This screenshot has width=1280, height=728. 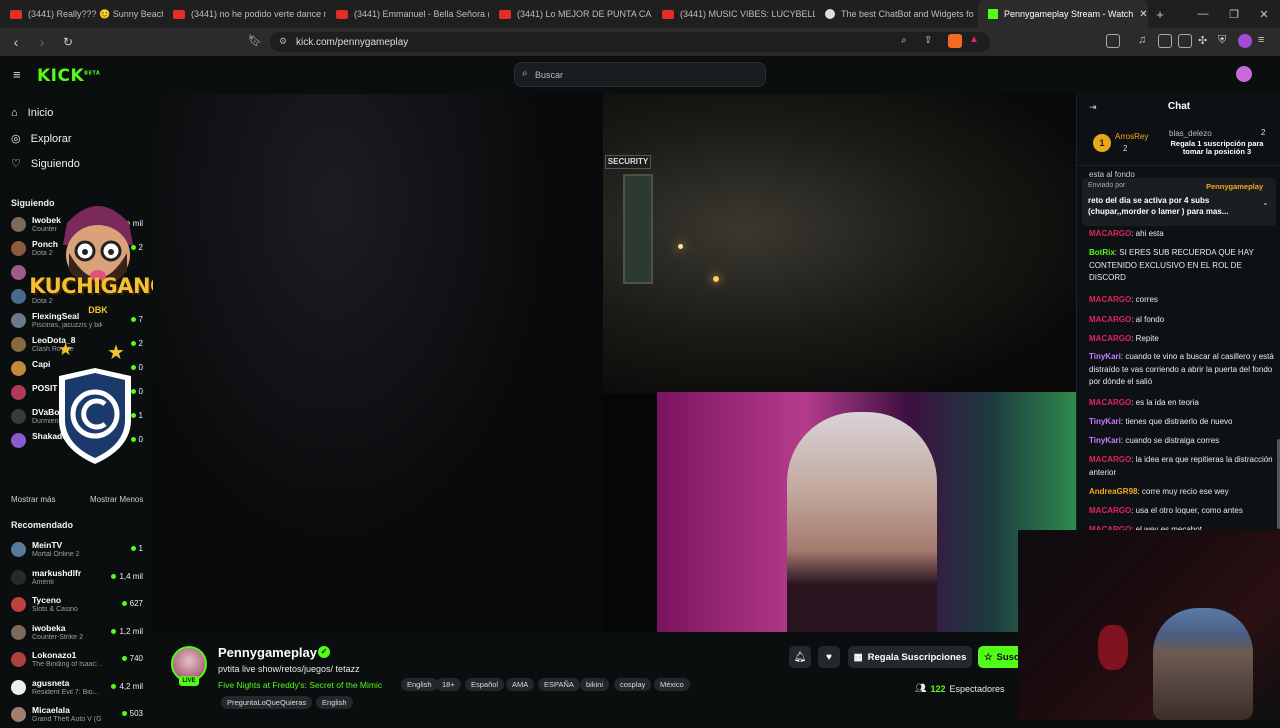 I want to click on stream-tag: ESPAÑA, so click(x=559, y=684).